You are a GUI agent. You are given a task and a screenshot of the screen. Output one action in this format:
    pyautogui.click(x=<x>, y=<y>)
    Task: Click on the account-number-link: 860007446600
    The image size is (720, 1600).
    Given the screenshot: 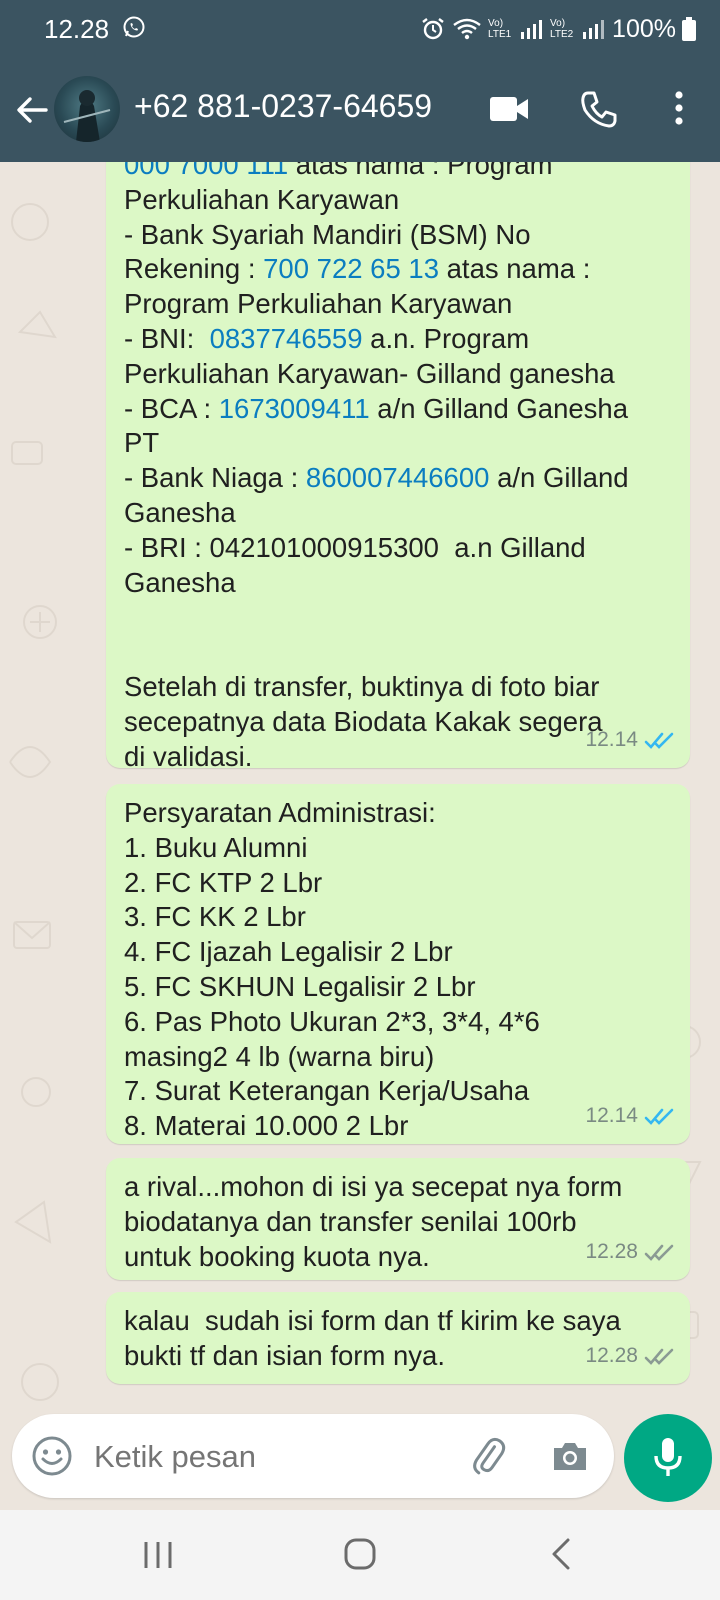 What is the action you would take?
    pyautogui.click(x=398, y=477)
    